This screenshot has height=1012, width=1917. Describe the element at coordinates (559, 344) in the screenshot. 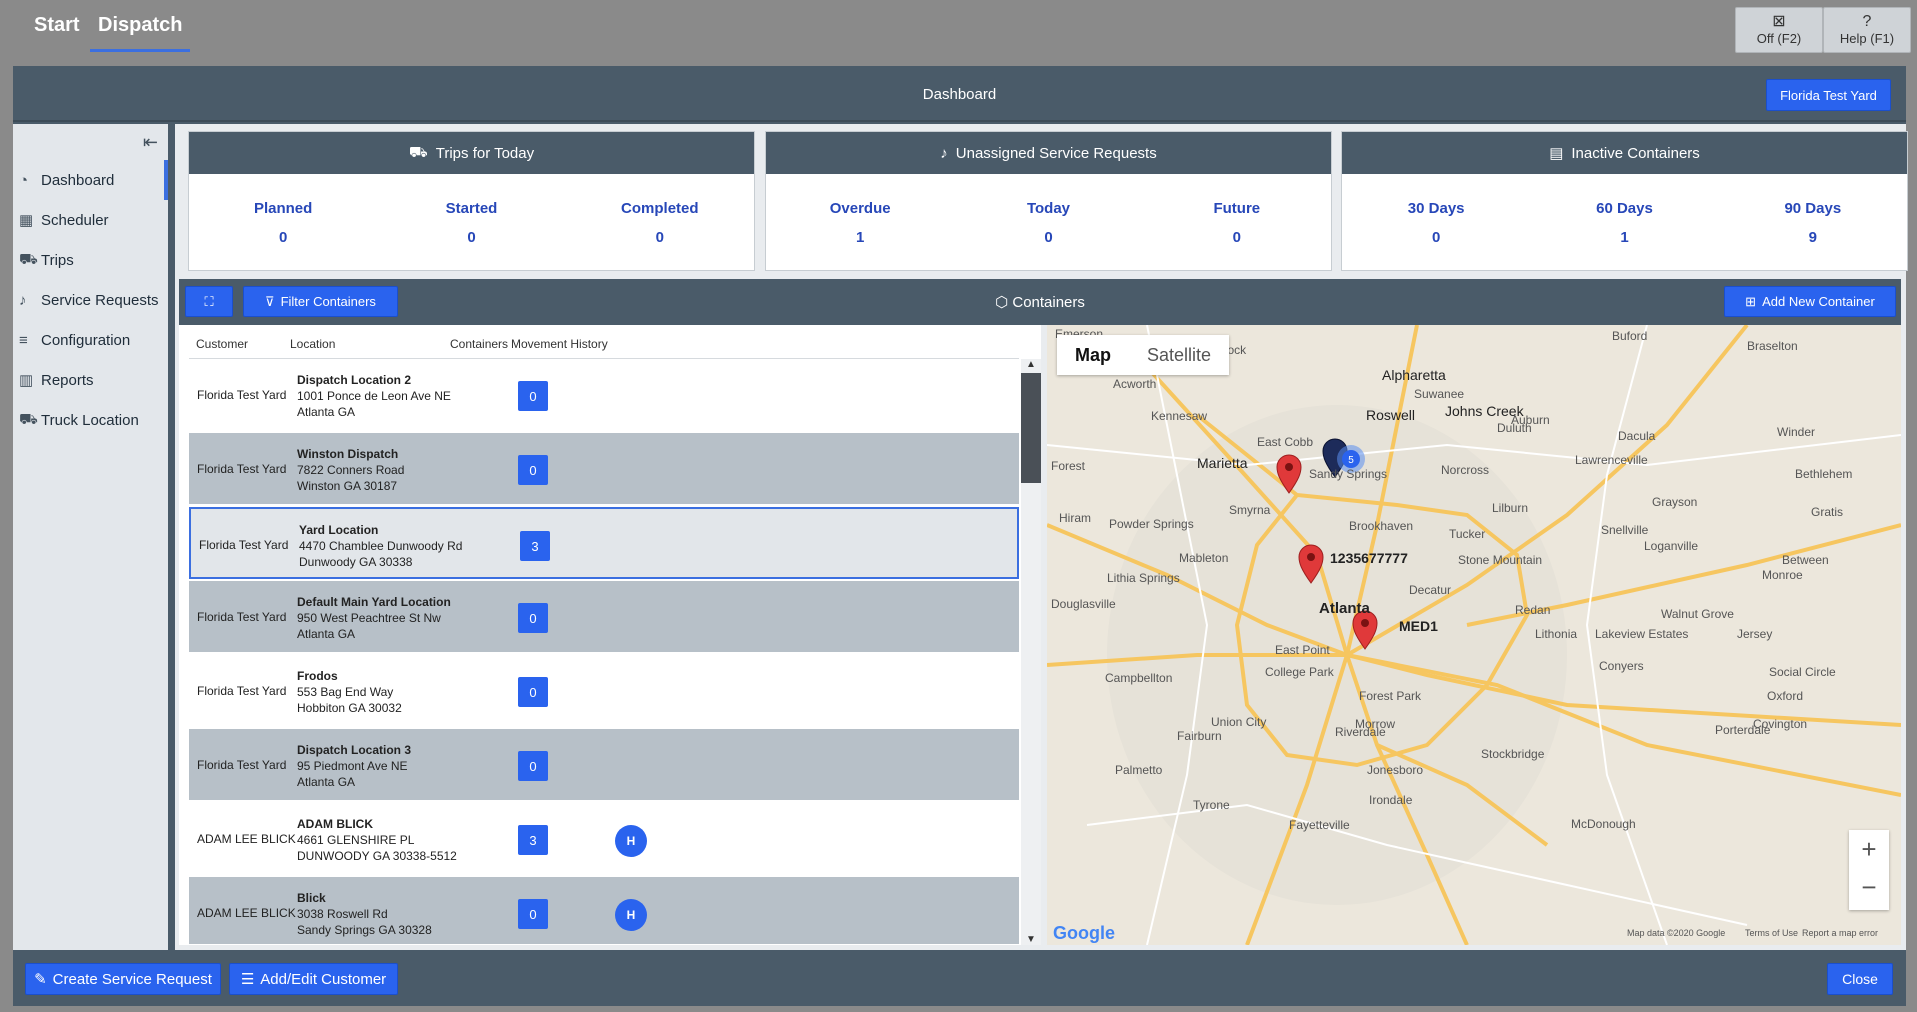

I see `col-movement-history: Movement History` at that location.